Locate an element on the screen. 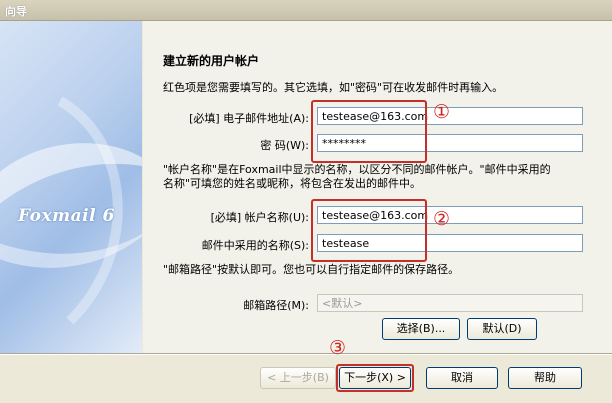 The image size is (612, 403). window-title: 向导 is located at coordinates (16, 11).